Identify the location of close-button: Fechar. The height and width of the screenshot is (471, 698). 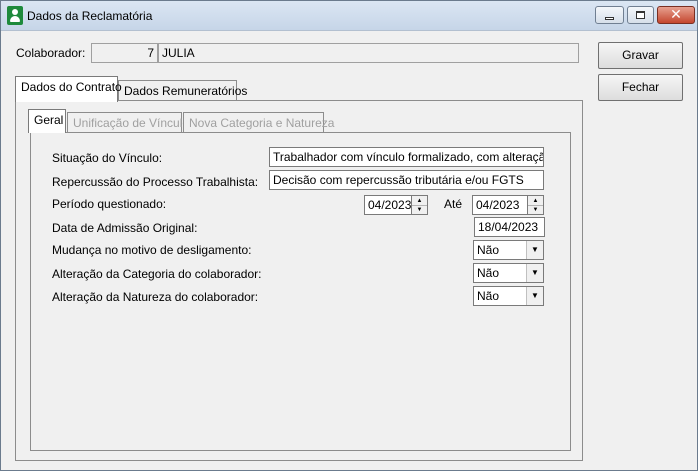
(640, 87).